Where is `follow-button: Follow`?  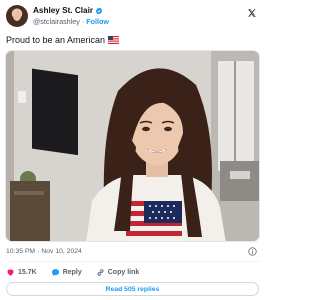 follow-button: Follow is located at coordinates (97, 21).